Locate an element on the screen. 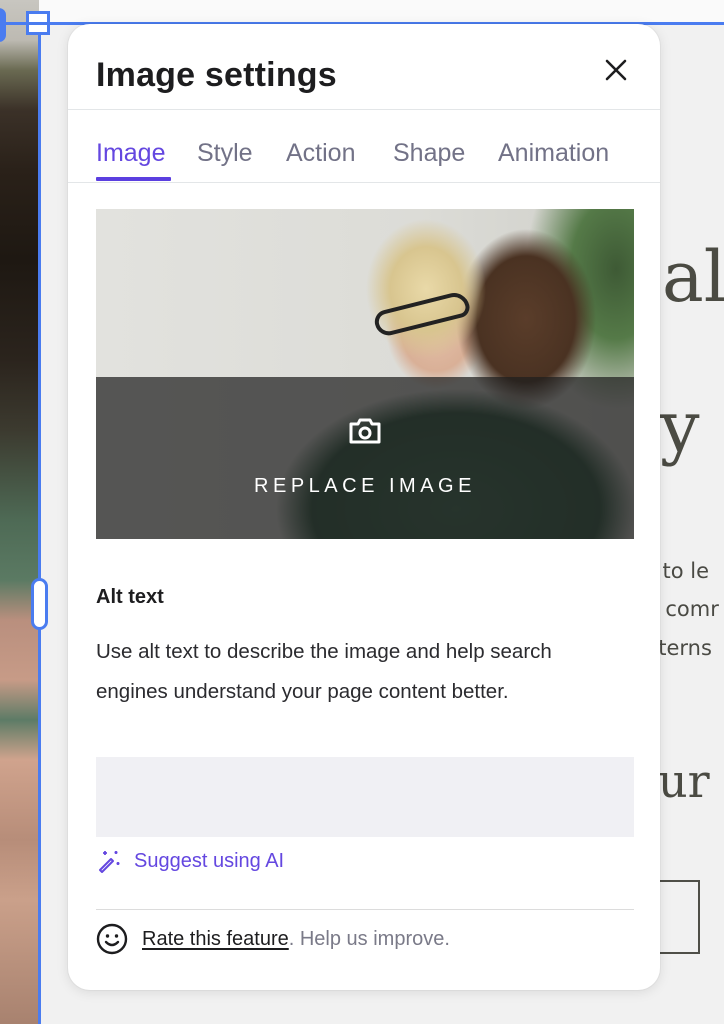 Image resolution: width=724 pixels, height=1024 pixels. rate-feature-link: Rate this feature is located at coordinates (215, 939).